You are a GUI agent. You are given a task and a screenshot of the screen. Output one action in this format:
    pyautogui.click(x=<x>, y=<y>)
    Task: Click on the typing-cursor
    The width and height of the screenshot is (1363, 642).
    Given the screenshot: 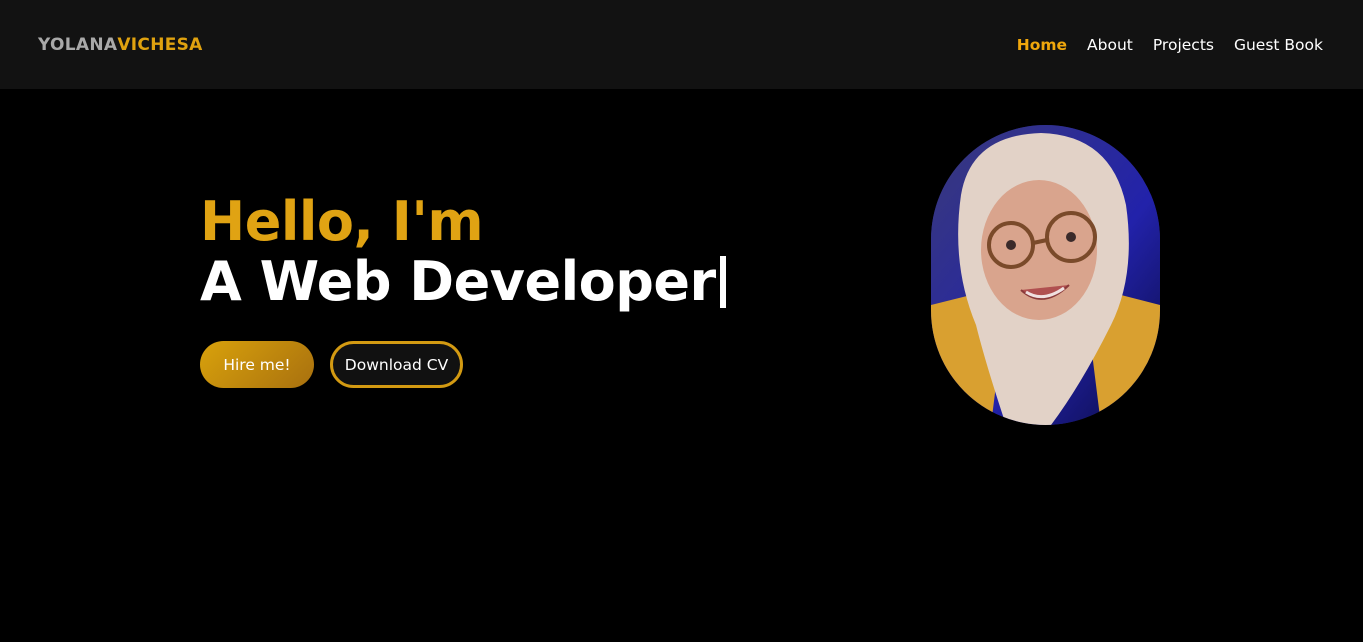 What is the action you would take?
    pyautogui.click(x=722, y=282)
    